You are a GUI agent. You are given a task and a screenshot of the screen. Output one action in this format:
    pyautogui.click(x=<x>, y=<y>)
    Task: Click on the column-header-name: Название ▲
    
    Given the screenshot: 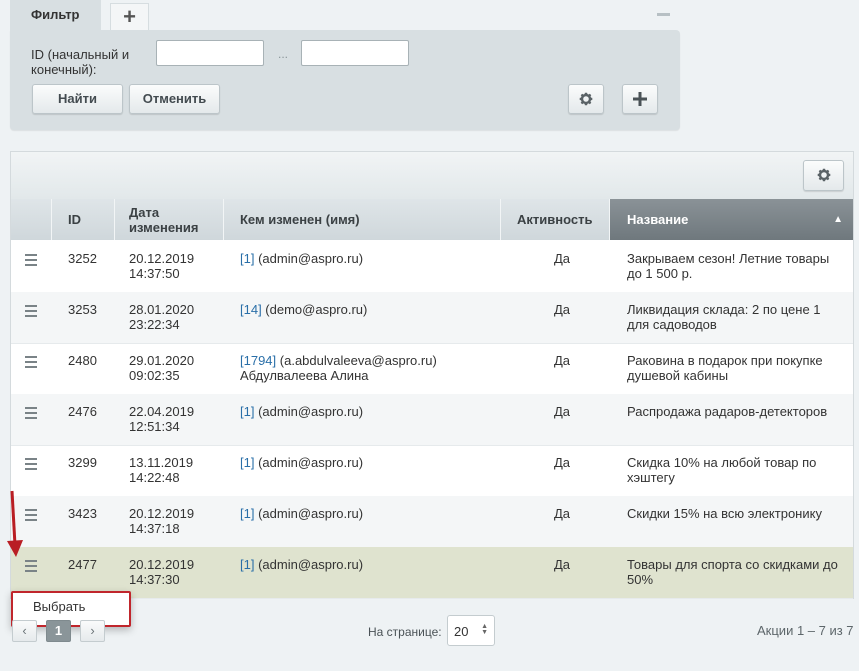 What is the action you would take?
    pyautogui.click(x=731, y=219)
    